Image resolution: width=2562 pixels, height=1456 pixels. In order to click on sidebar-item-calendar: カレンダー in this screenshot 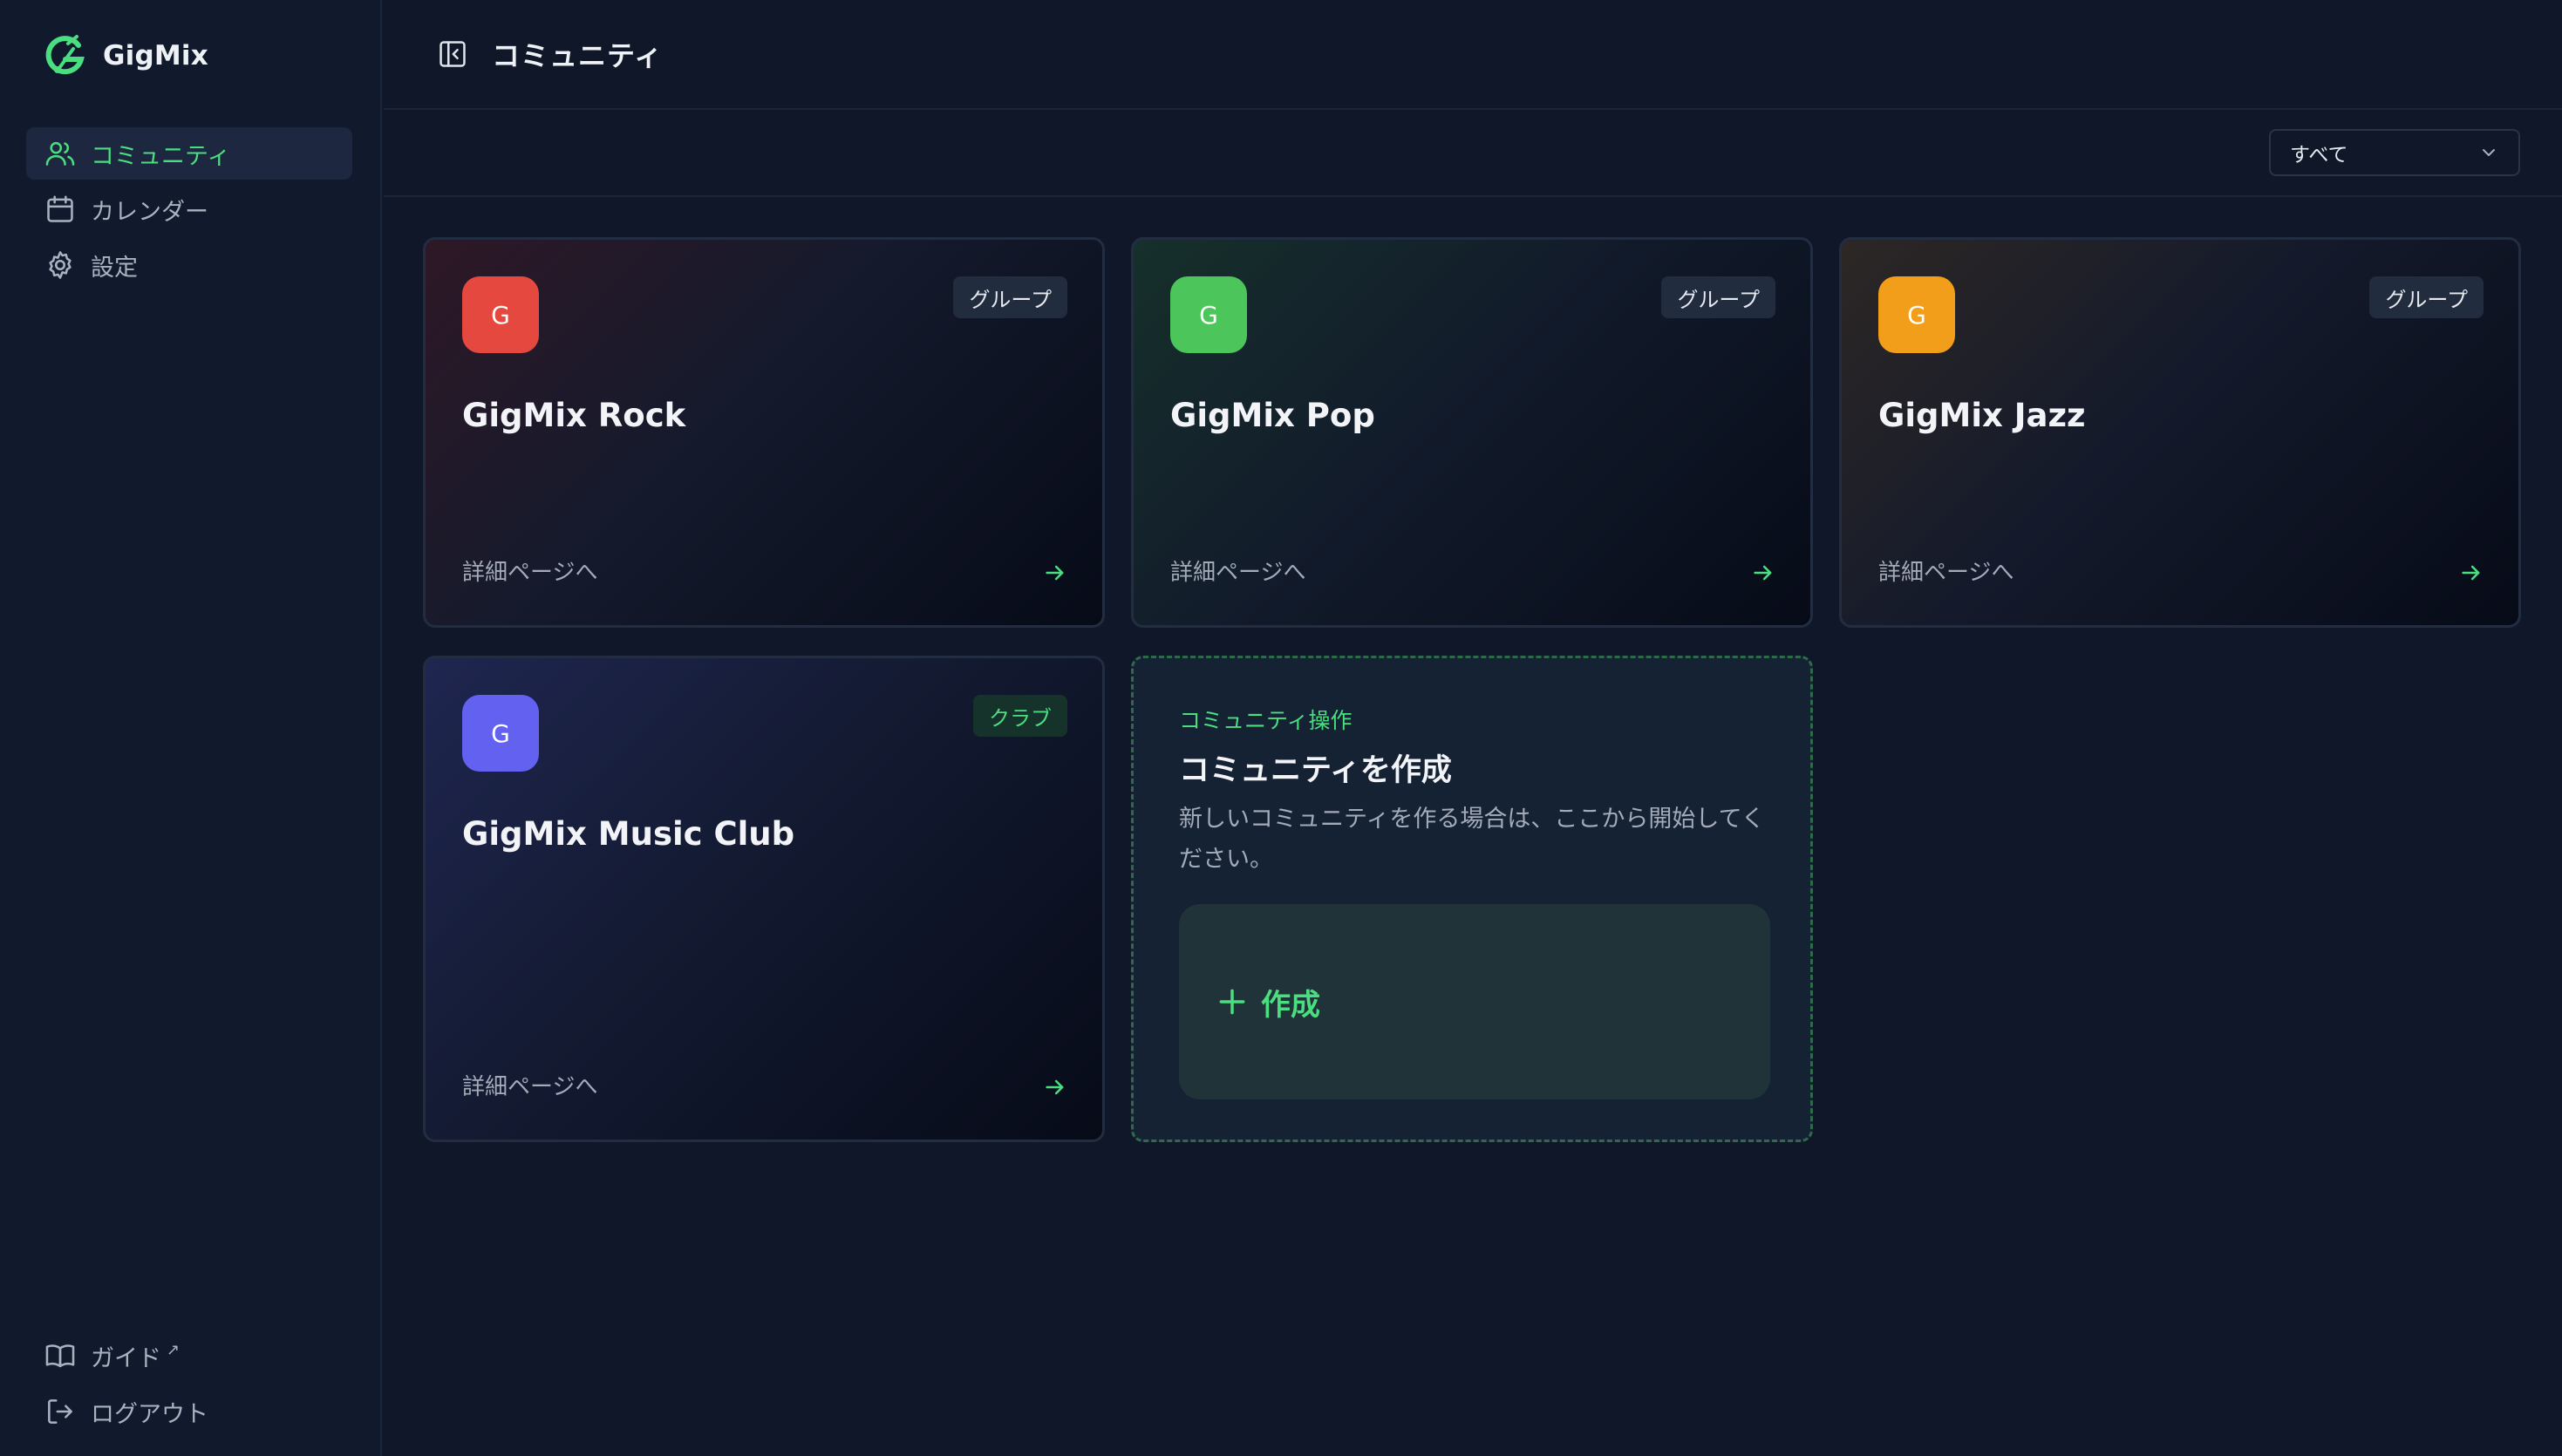, I will do `click(189, 209)`.